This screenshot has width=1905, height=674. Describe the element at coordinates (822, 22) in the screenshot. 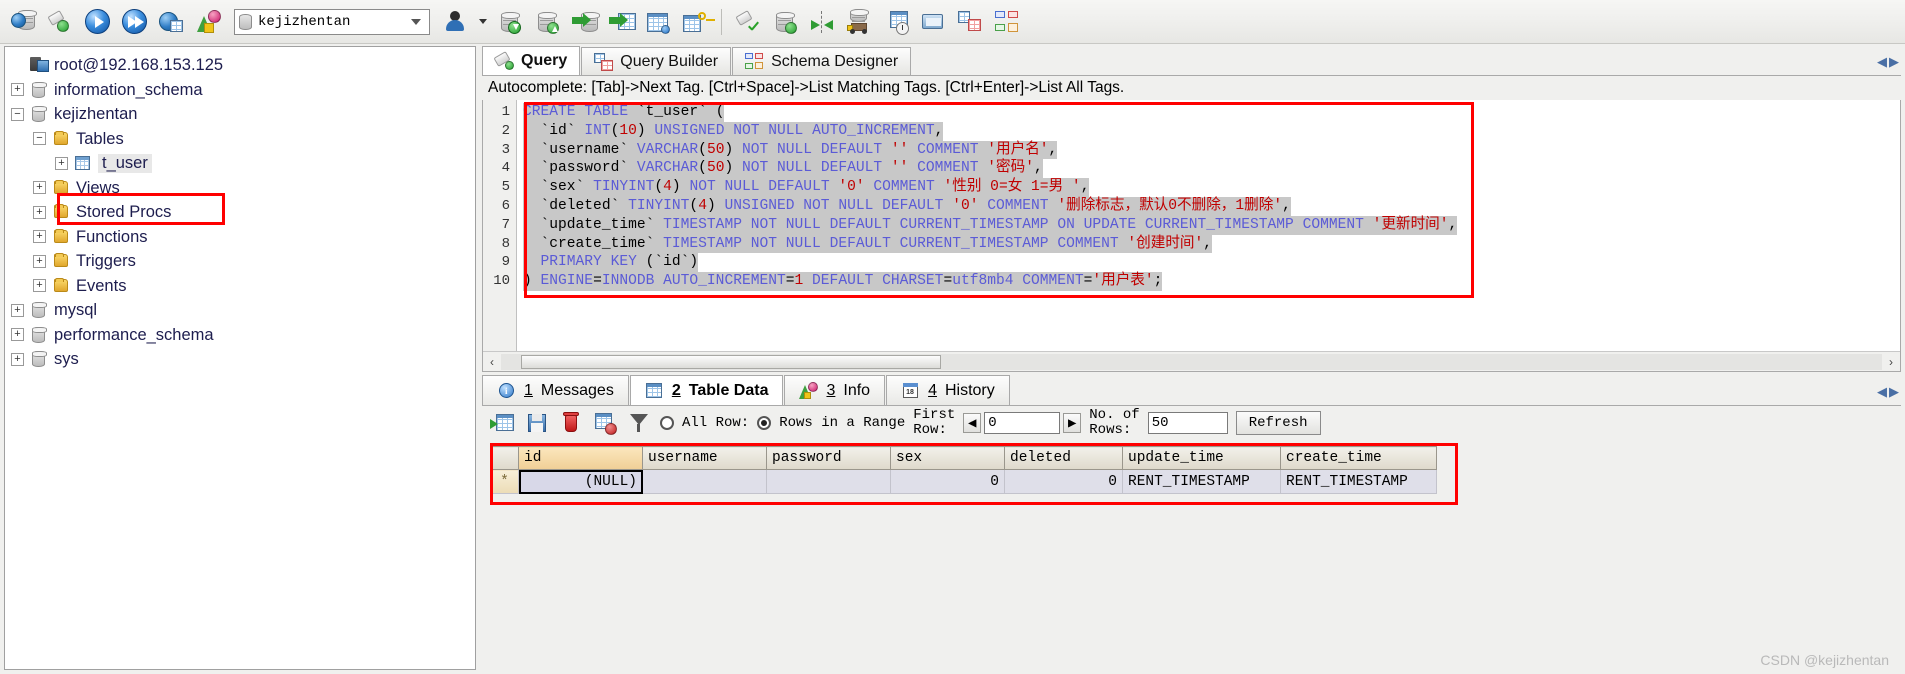

I see `compare-schema-icon` at that location.